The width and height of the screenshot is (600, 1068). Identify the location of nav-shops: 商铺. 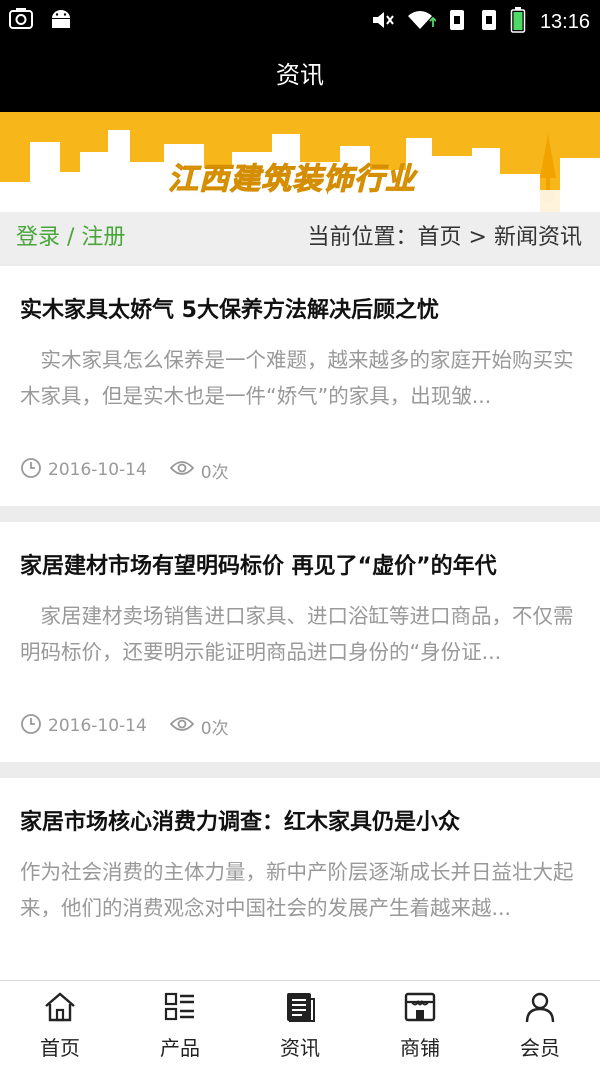
(420, 1024).